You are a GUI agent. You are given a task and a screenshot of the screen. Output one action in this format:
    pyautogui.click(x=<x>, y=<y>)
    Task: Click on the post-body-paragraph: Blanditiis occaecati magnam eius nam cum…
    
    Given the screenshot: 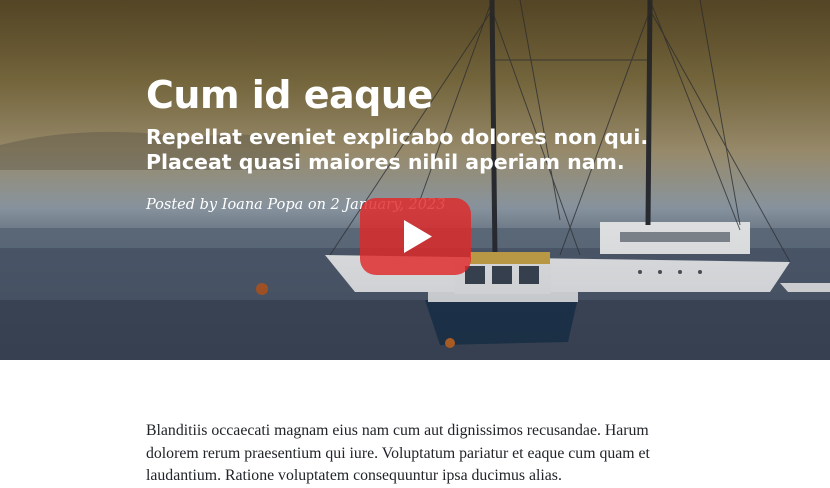 What is the action you would take?
    pyautogui.click(x=398, y=453)
    